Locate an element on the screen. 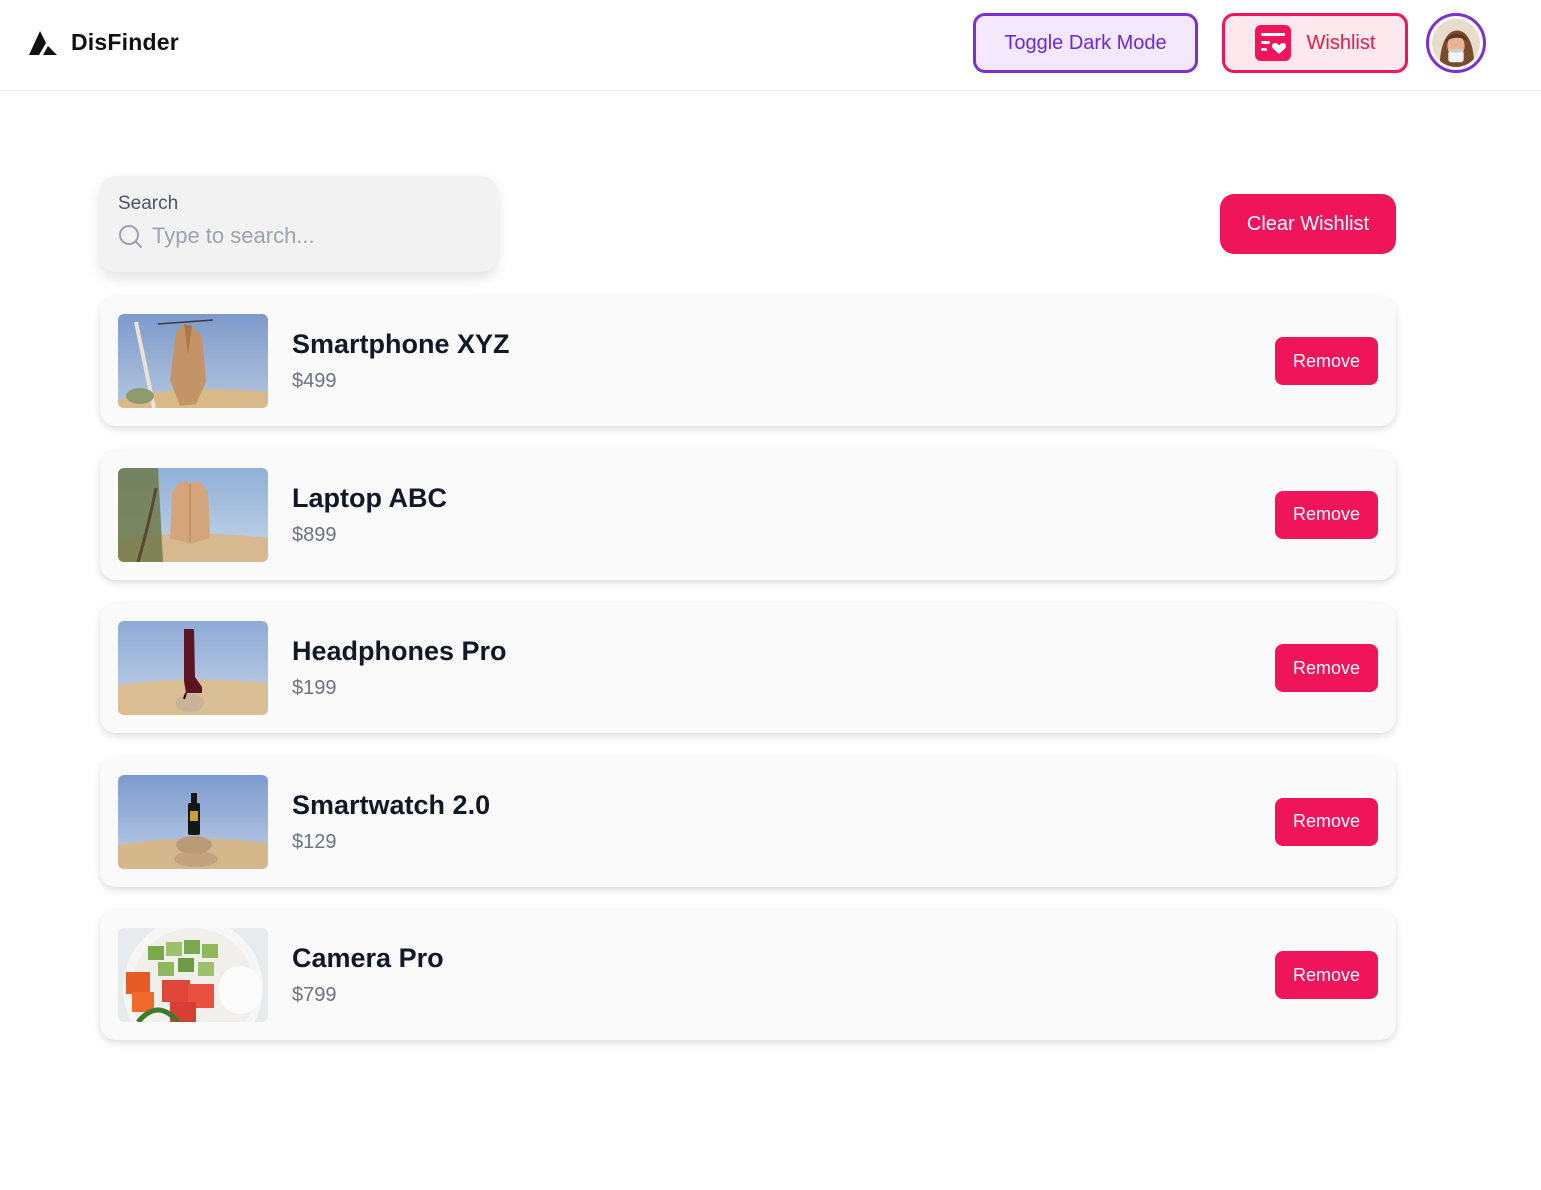 The height and width of the screenshot is (1190, 1541). brand-name: DisFinder is located at coordinates (125, 41).